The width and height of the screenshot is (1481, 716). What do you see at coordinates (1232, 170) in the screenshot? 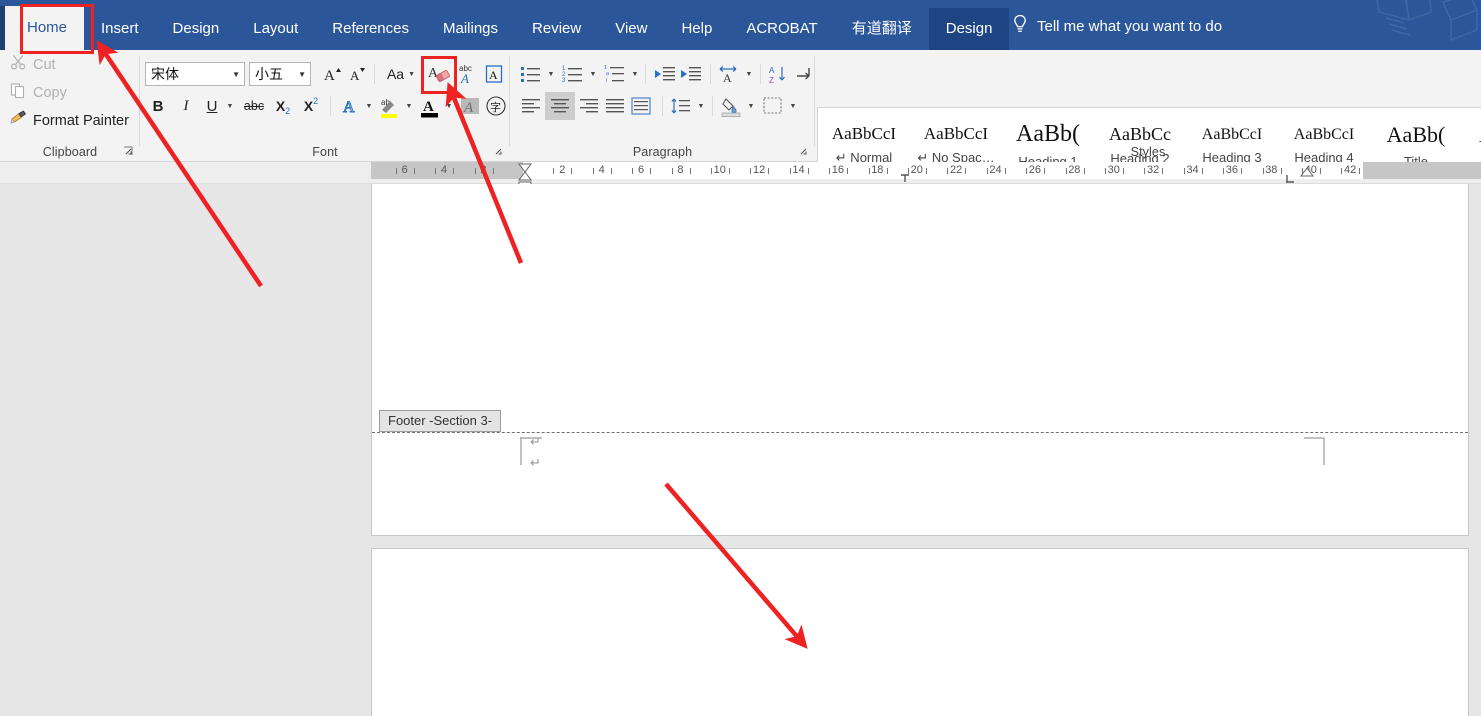
I see `ruler-tick-label: 36` at bounding box center [1232, 170].